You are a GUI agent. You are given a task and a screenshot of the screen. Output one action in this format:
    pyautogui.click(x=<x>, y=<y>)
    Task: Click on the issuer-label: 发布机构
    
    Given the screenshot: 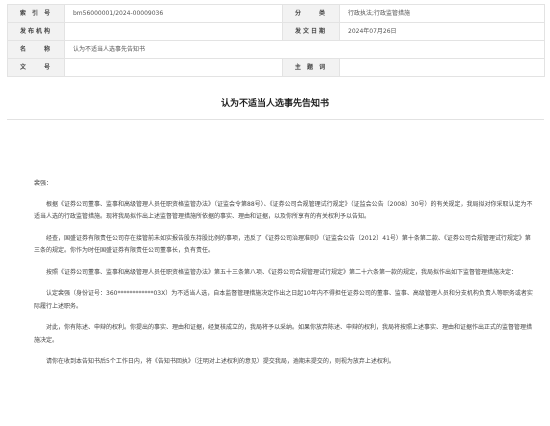 What is the action you would take?
    pyautogui.click(x=36, y=31)
    